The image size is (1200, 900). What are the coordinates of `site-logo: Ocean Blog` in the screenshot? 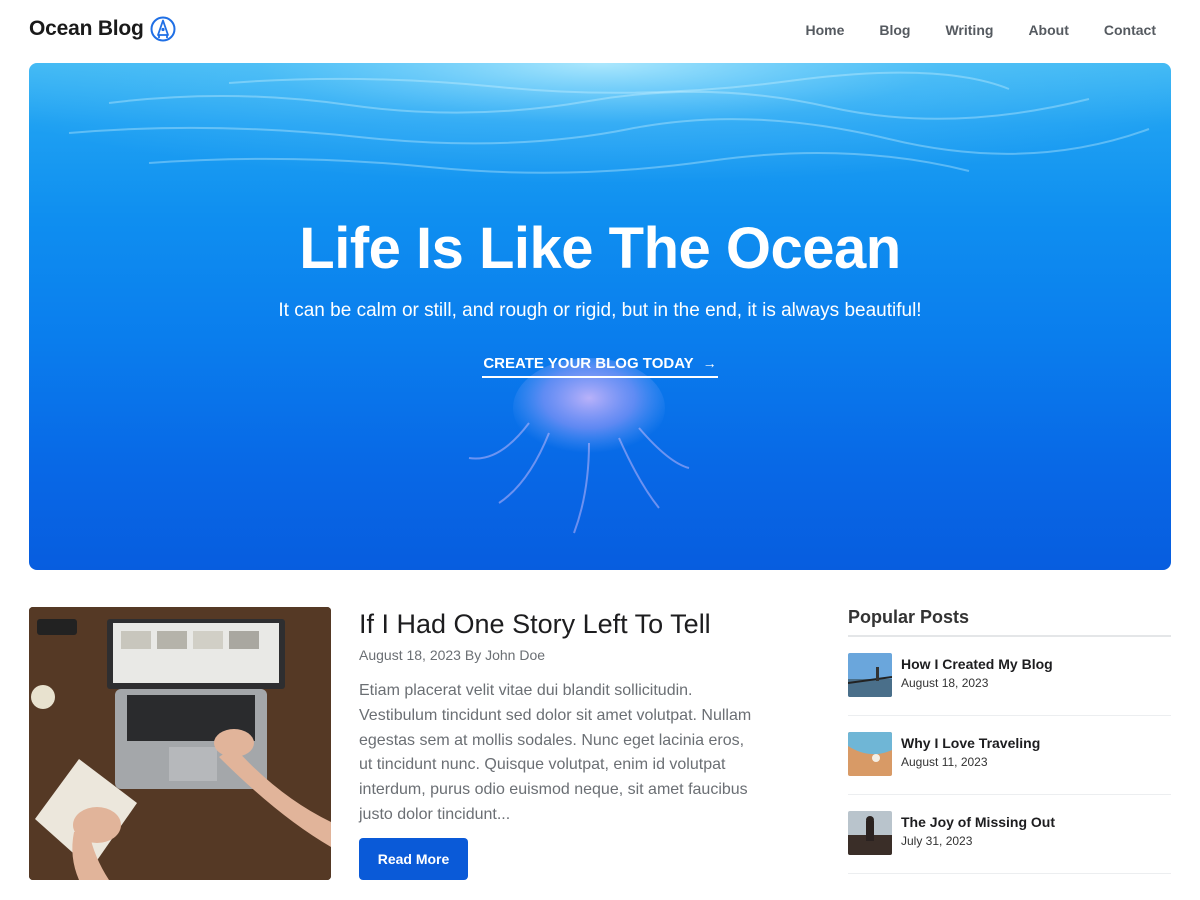 It's located at (102, 29).